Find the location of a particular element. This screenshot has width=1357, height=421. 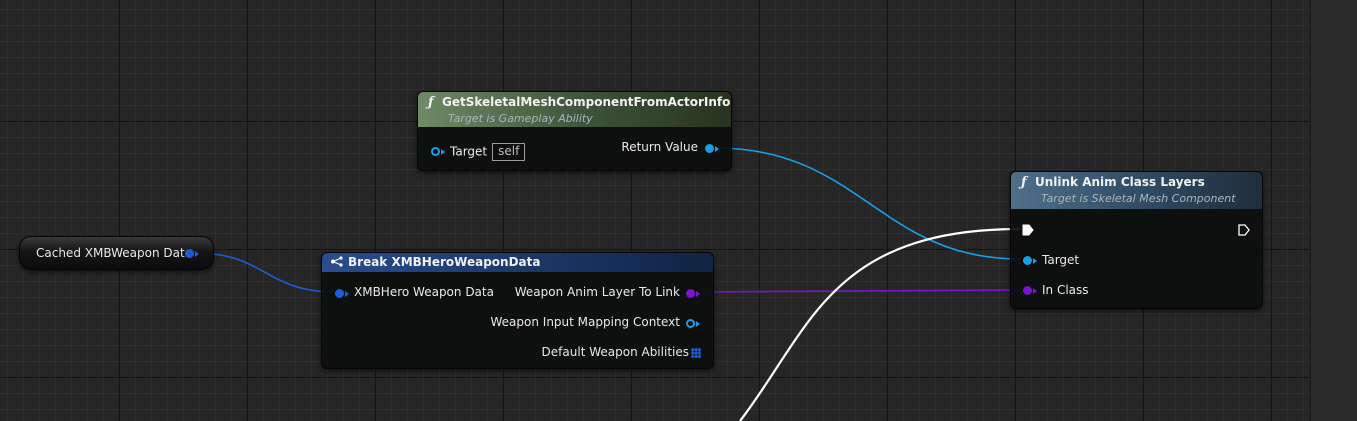

exec-out-pin is located at coordinates (1244, 230).